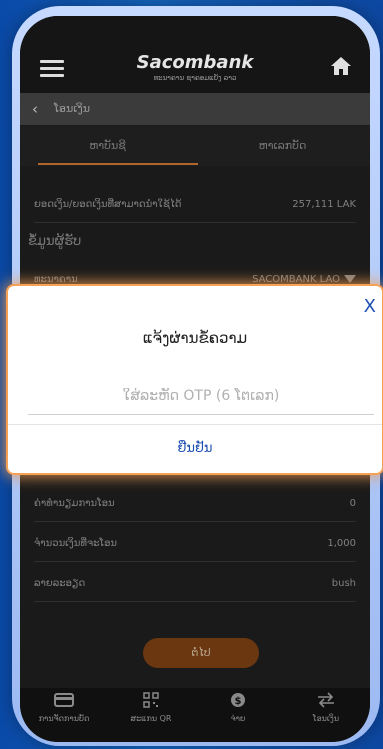 The height and width of the screenshot is (749, 383). Describe the element at coordinates (344, 583) in the screenshot. I see `description-value: bush` at that location.